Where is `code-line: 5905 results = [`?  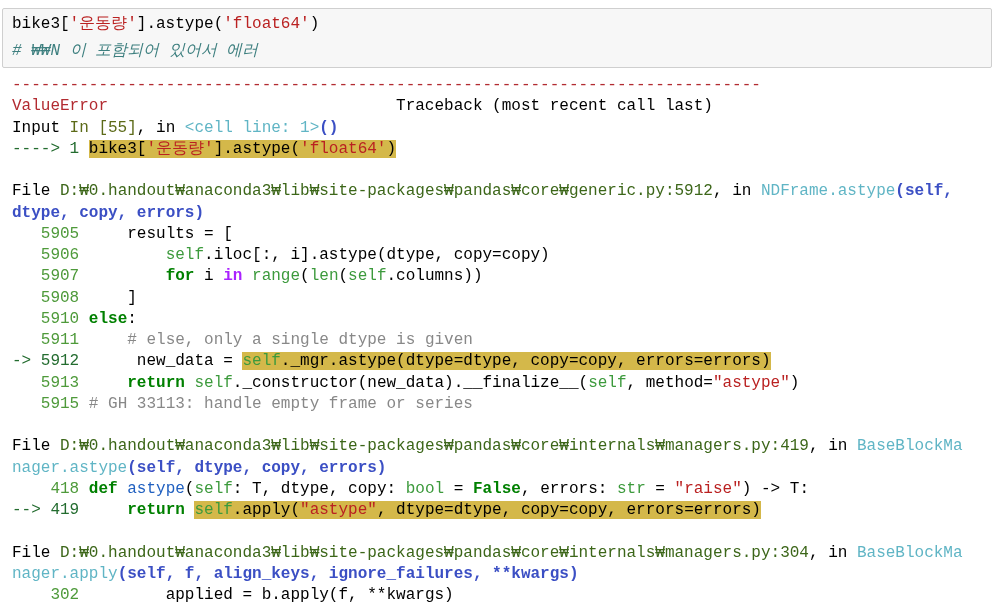
code-line: 5905 results = [ is located at coordinates (136, 234).